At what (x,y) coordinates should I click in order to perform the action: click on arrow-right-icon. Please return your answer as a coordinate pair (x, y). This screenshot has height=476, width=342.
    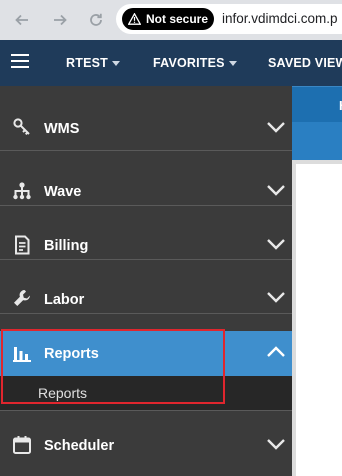
    Looking at the image, I should click on (60, 20).